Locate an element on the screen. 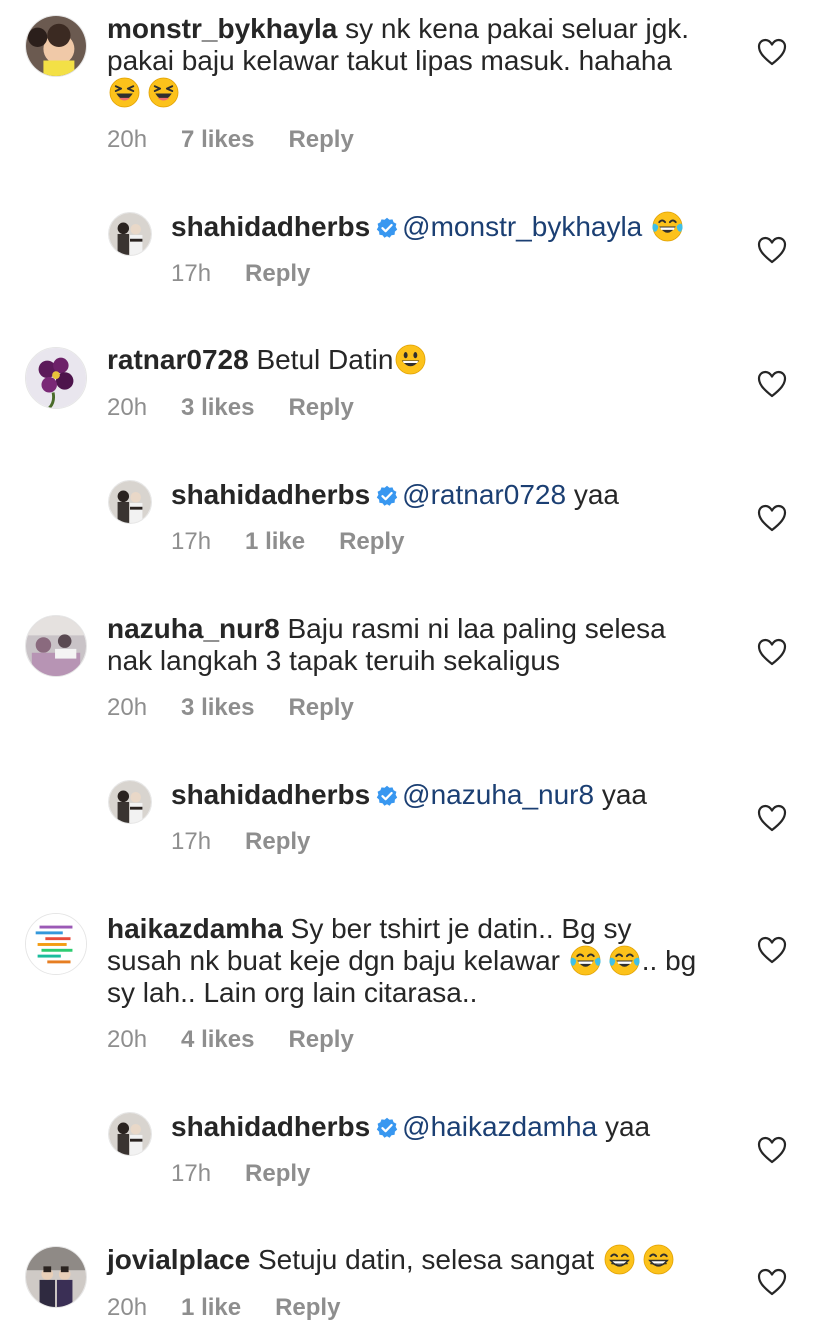  likes-count: 7 likes is located at coordinates (217, 139).